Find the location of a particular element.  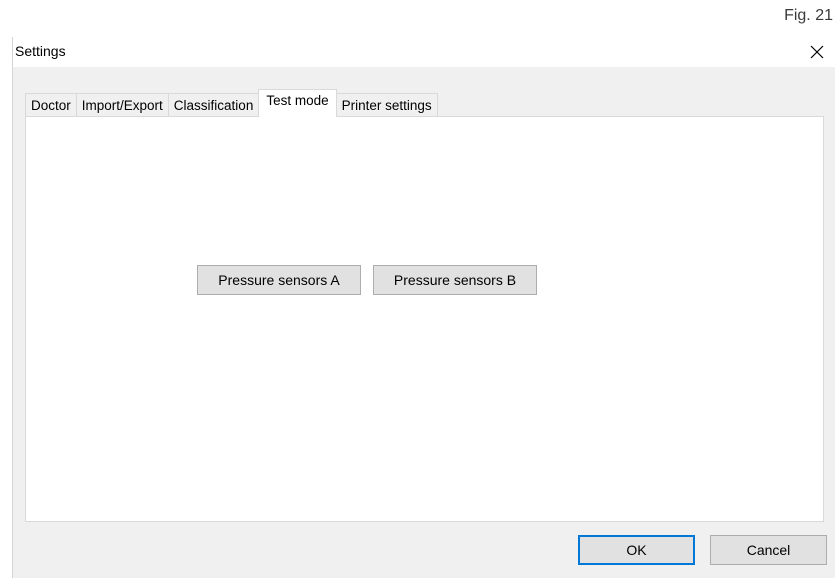

tab-label: Doctor is located at coordinates (51, 105).